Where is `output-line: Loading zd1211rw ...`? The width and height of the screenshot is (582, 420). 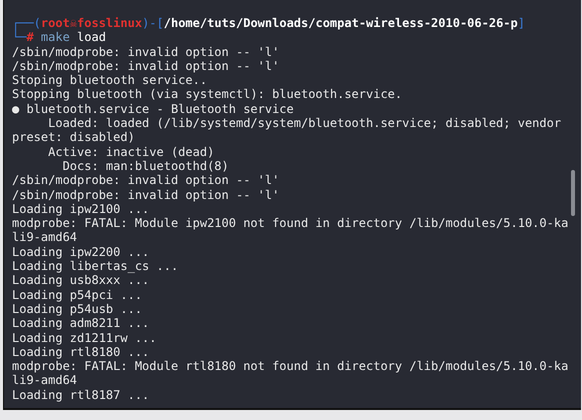 output-line: Loading zd1211rw ... is located at coordinates (85, 337).